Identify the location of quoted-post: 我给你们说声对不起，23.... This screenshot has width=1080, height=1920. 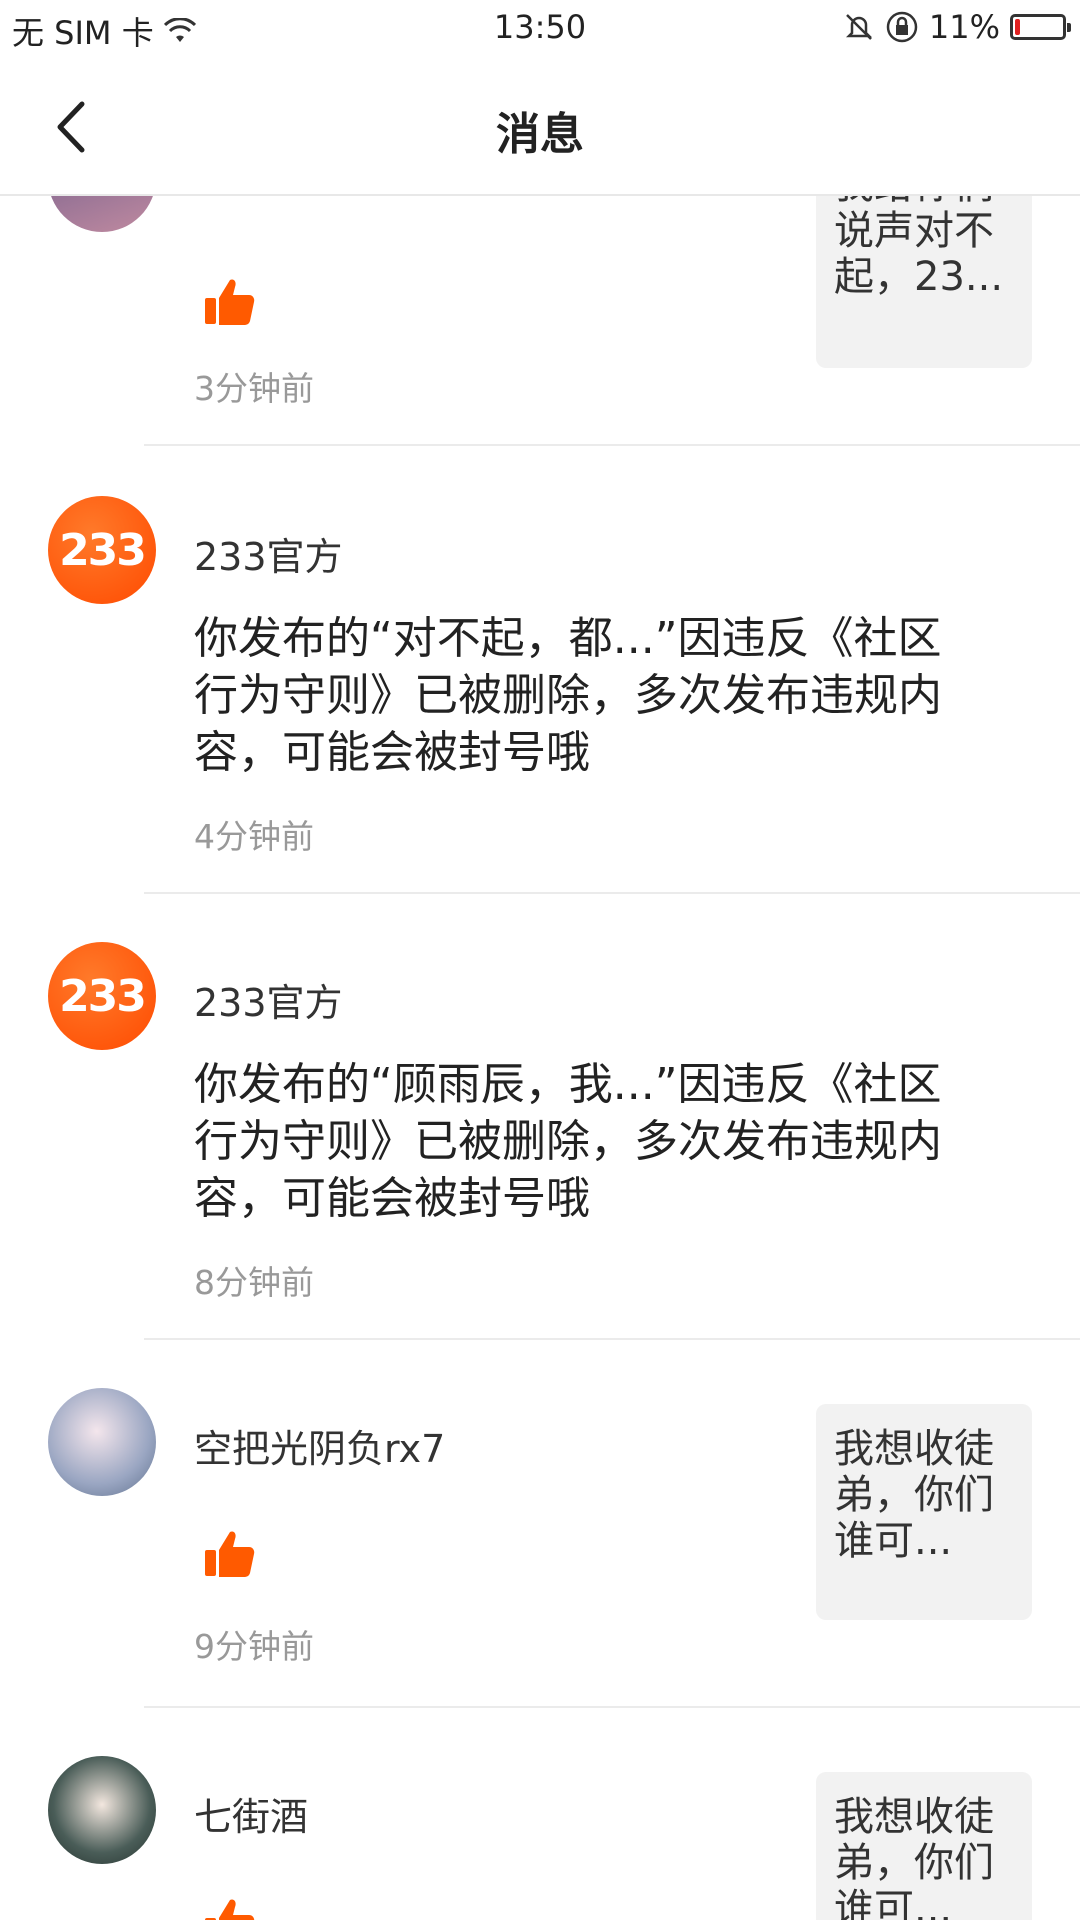
(924, 282).